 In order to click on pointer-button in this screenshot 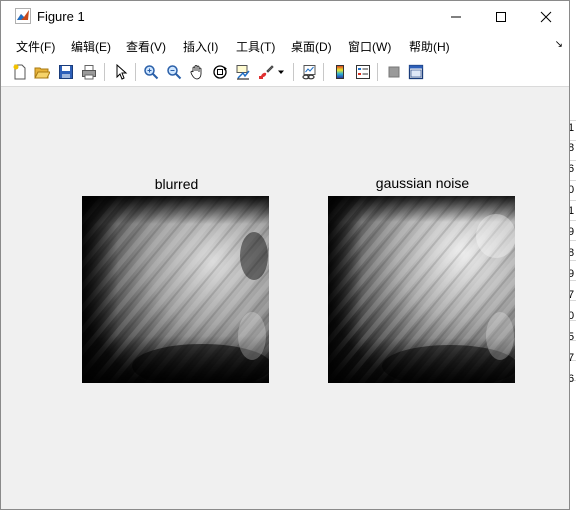, I will do `click(121, 72)`.